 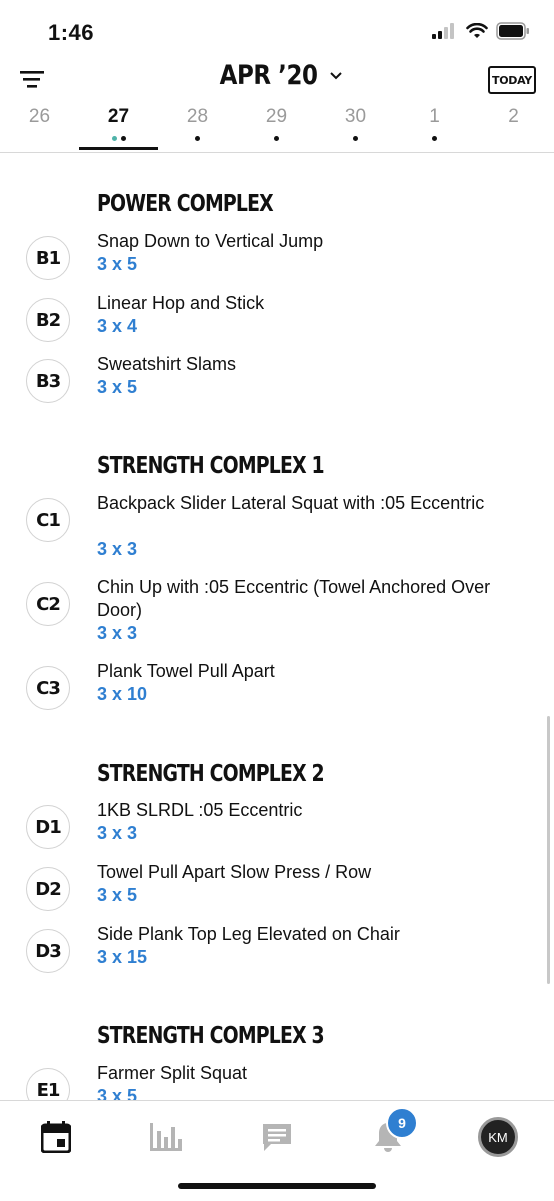 What do you see at coordinates (277, 263) in the screenshot?
I see `exercise-item: B1 Snap Down to Vertical Jump 3 x 5` at bounding box center [277, 263].